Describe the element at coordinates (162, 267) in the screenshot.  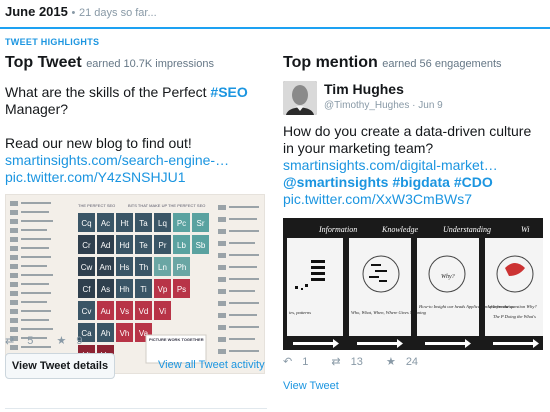
I see `element-symbol: Ln` at that location.